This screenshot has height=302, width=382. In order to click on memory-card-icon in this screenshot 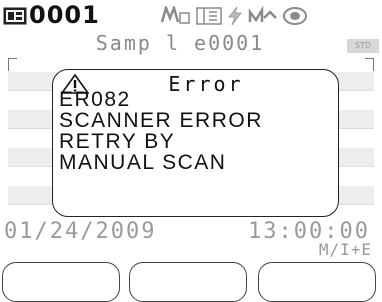, I will do `click(175, 15)`.